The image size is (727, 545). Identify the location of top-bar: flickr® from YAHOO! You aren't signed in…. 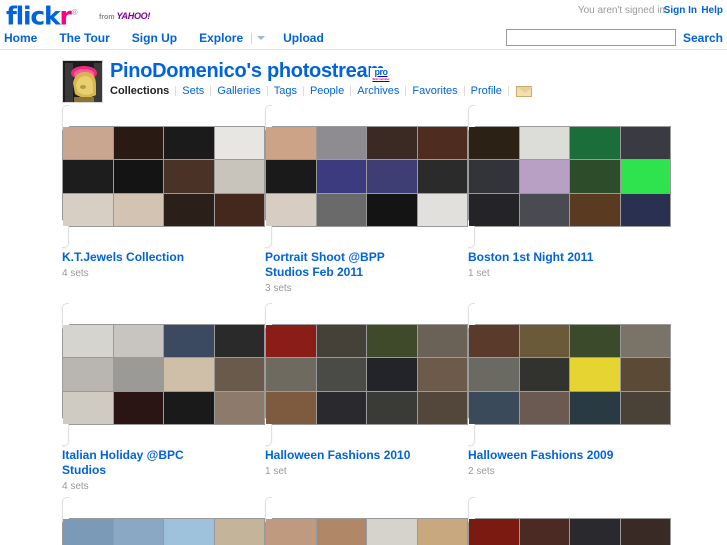
(363, 14).